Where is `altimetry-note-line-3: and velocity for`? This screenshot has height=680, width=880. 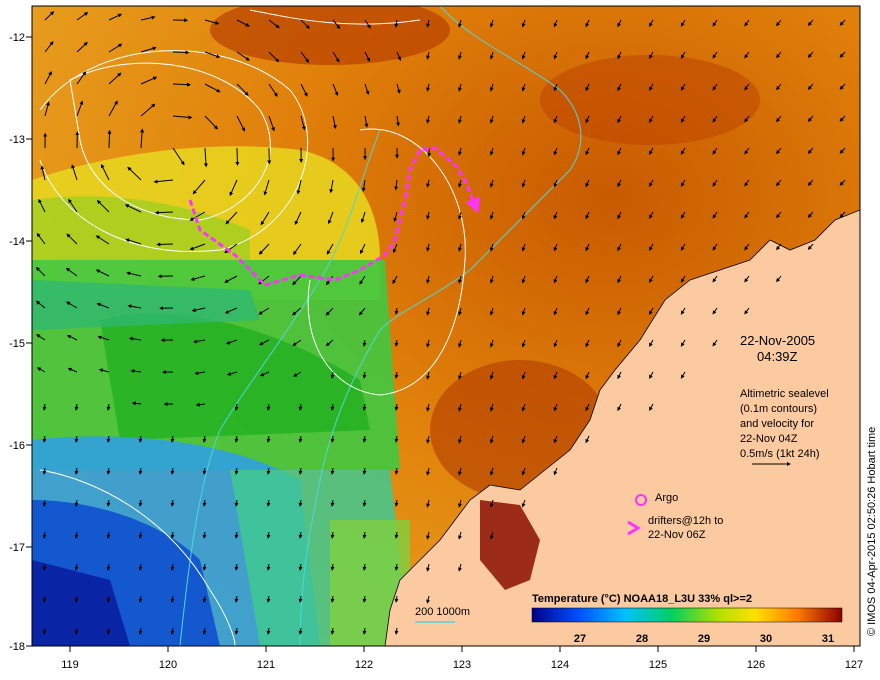 altimetry-note-line-3: and velocity for is located at coordinates (777, 424).